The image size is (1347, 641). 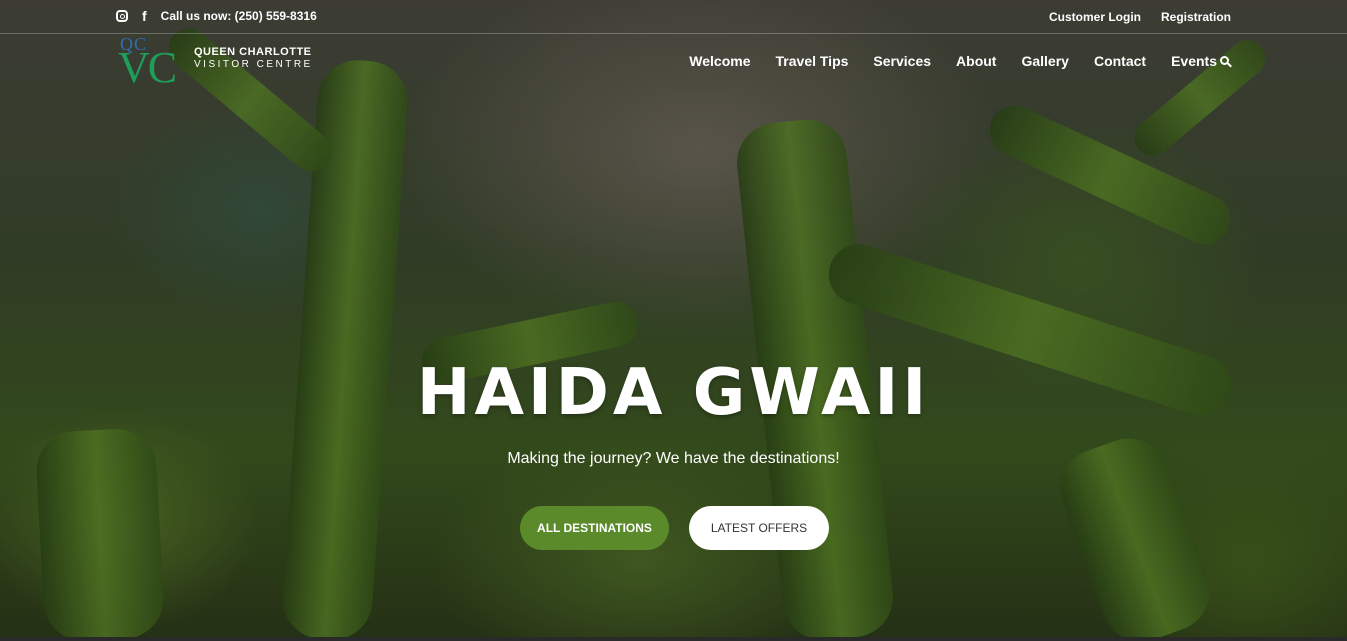 I want to click on logo-line-2: VISITOR CENTRE, so click(x=253, y=64).